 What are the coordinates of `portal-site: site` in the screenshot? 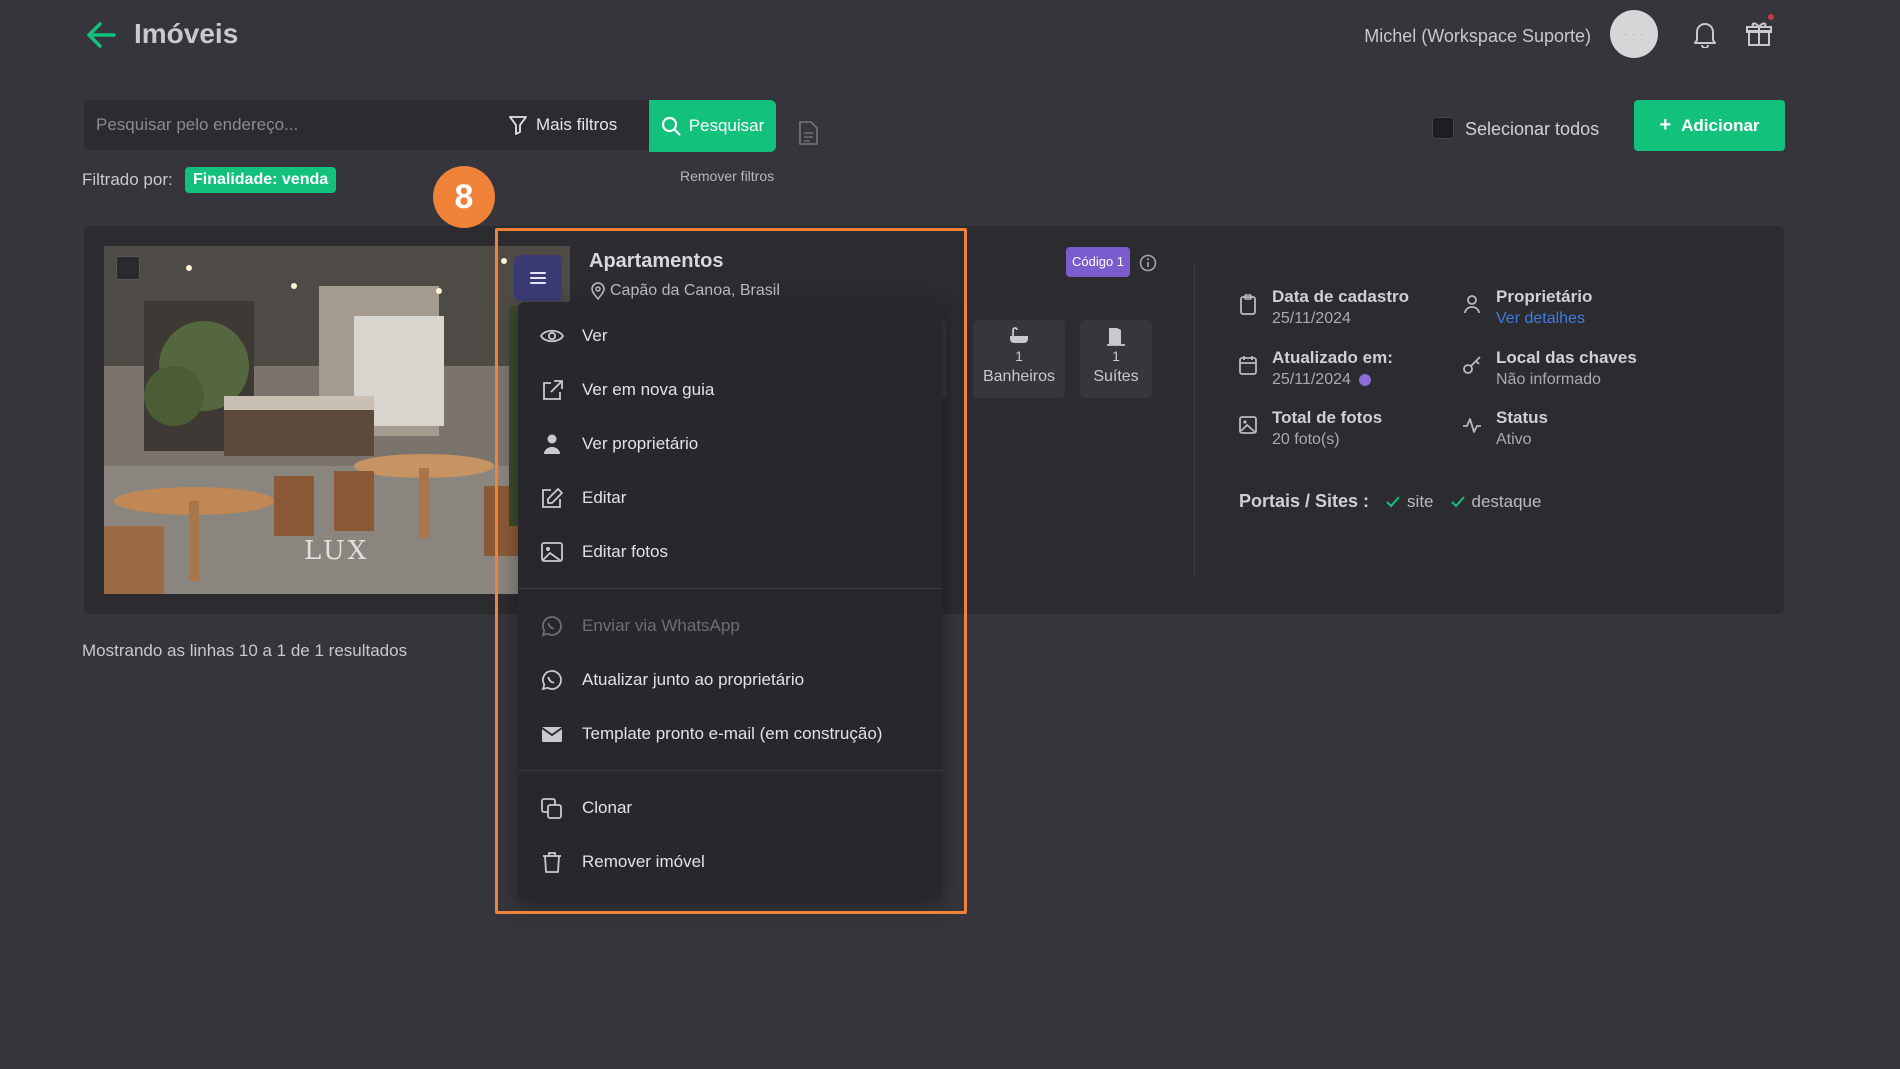 It's located at (1409, 501).